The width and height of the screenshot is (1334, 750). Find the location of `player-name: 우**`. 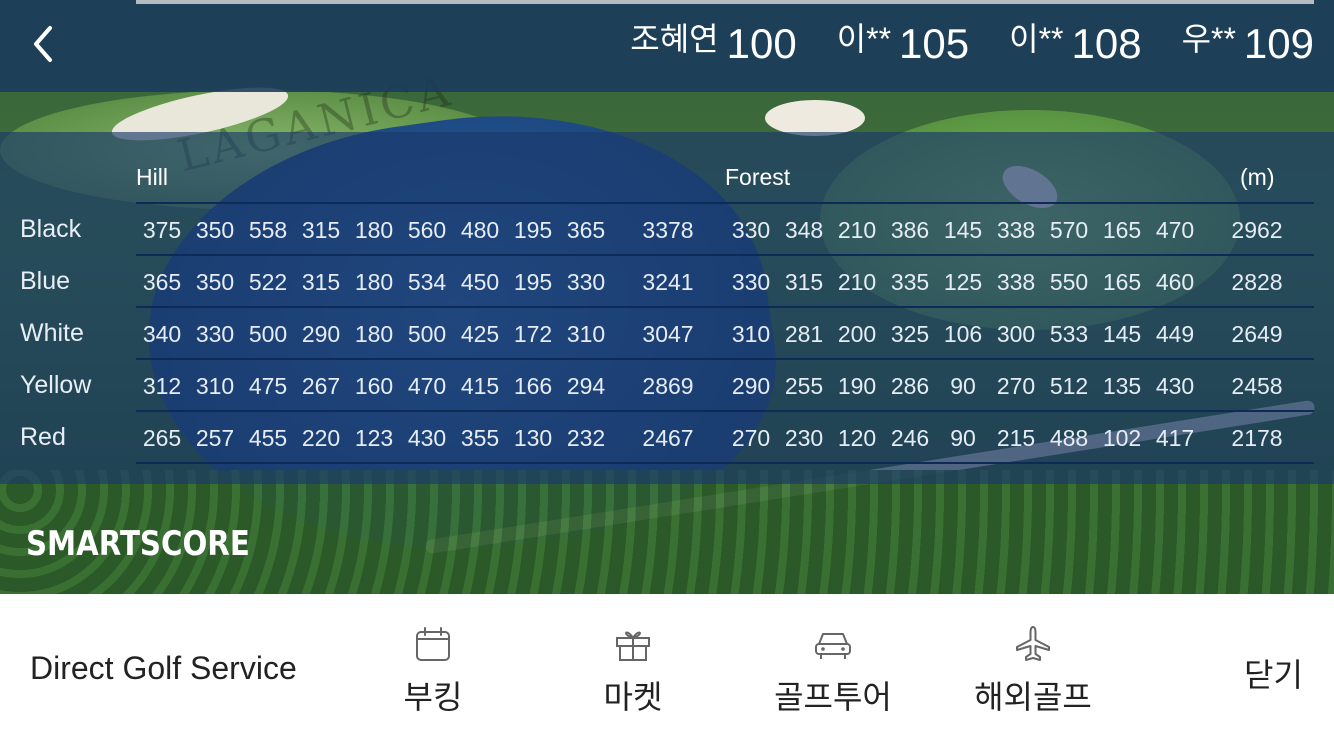

player-name: 우** is located at coordinates (1208, 39).